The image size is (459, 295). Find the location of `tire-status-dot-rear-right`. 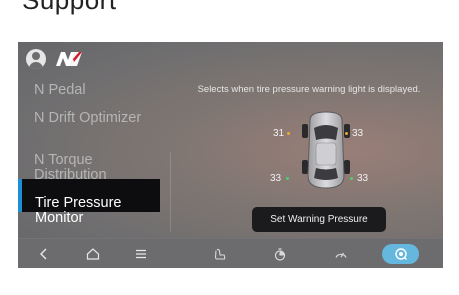

tire-status-dot-rear-right is located at coordinates (351, 178).